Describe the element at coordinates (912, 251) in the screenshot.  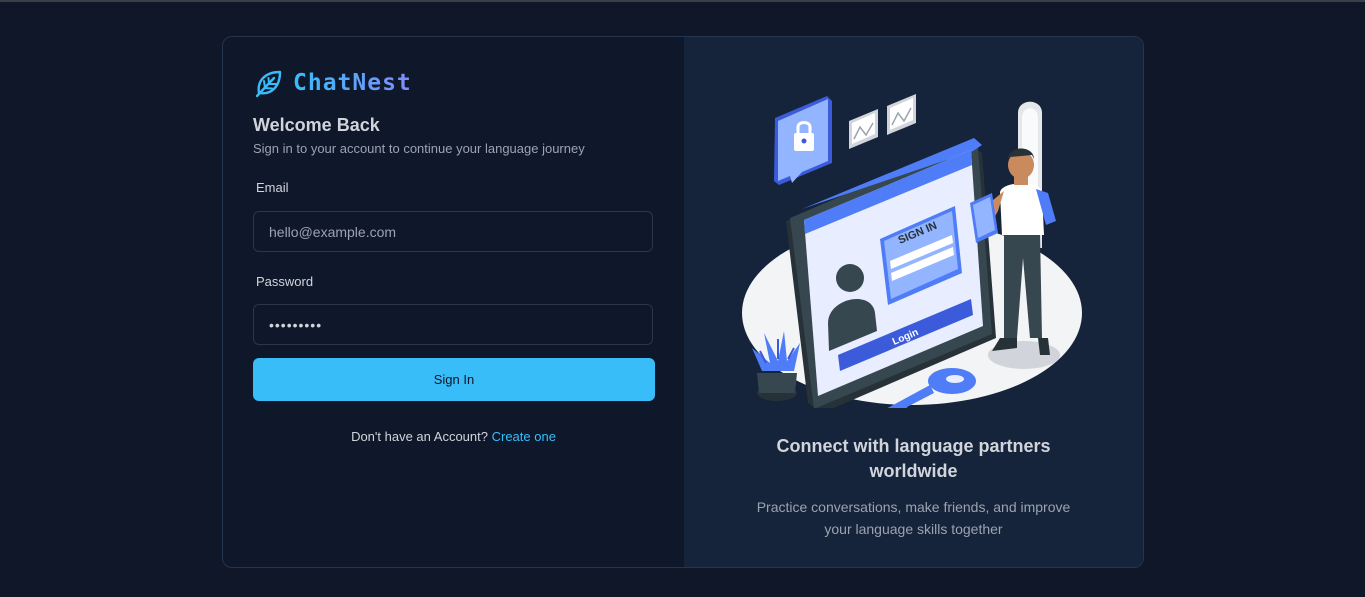
I see `login-illustration: SIGN IN Login` at that location.